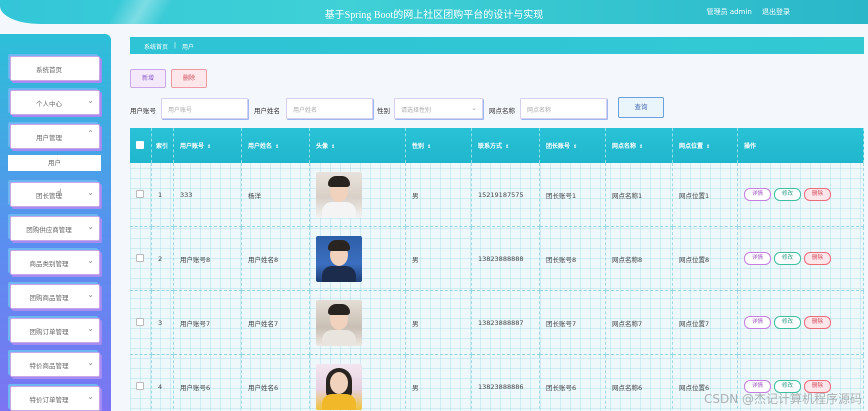  What do you see at coordinates (624, 146) in the screenshot?
I see `header-label: 网点名称` at bounding box center [624, 146].